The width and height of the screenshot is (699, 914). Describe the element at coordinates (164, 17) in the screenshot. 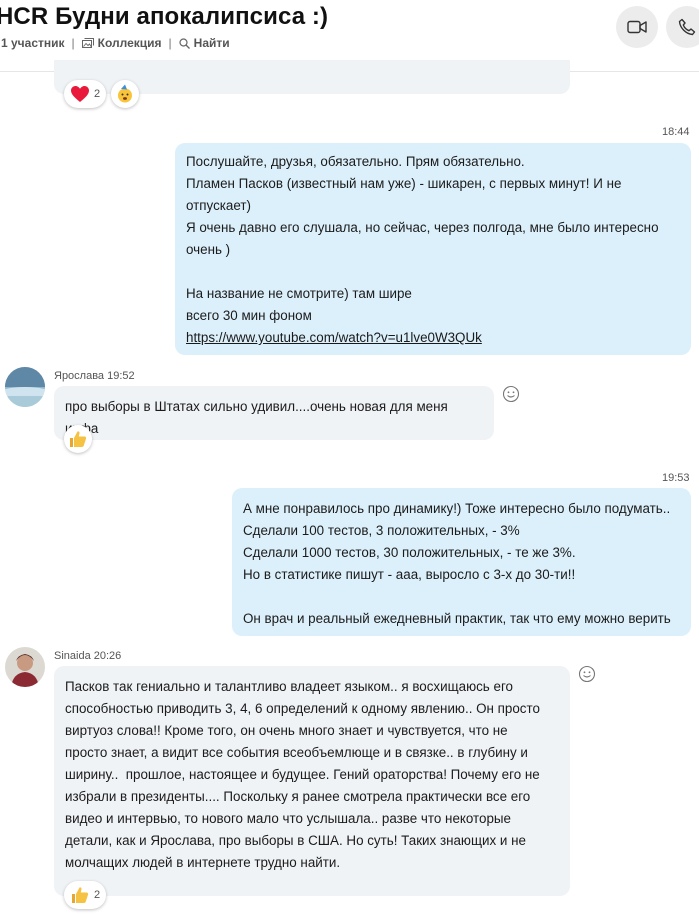

I see `chat-title: HCR Будни апокалипсиса :)` at that location.